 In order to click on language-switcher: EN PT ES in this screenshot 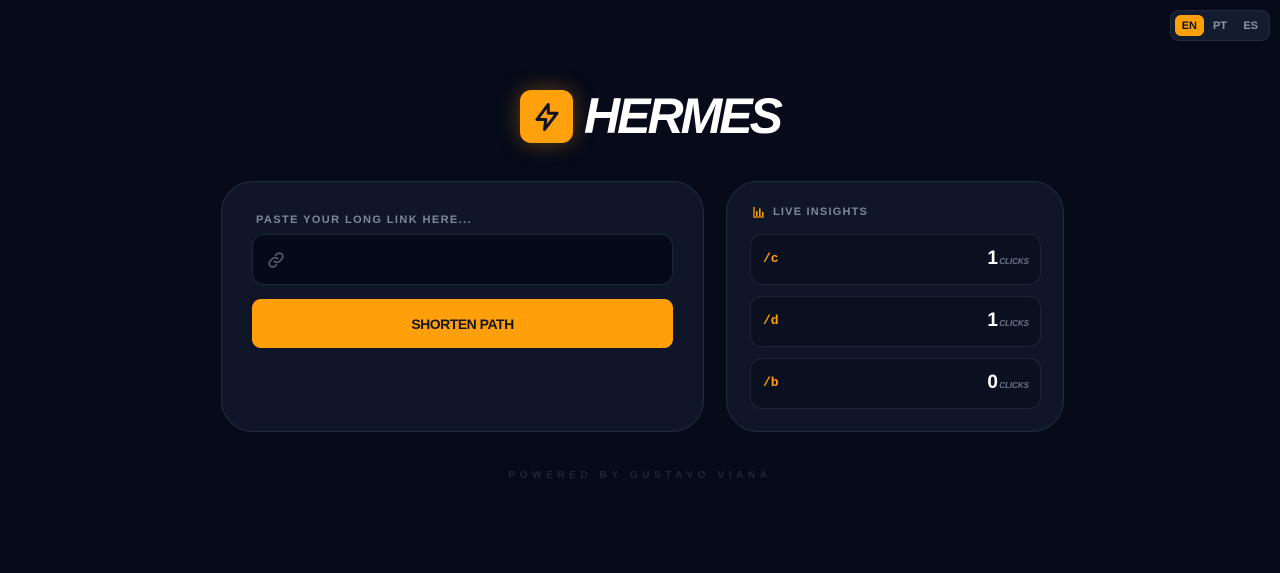, I will do `click(1220, 25)`.